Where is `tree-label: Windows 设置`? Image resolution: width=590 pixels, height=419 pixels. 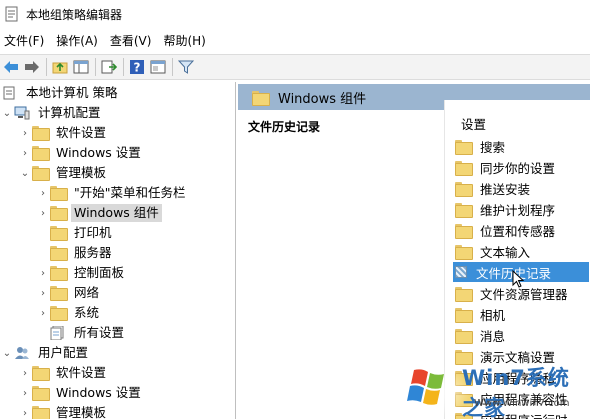
tree-label: Windows 设置 is located at coordinates (98, 392).